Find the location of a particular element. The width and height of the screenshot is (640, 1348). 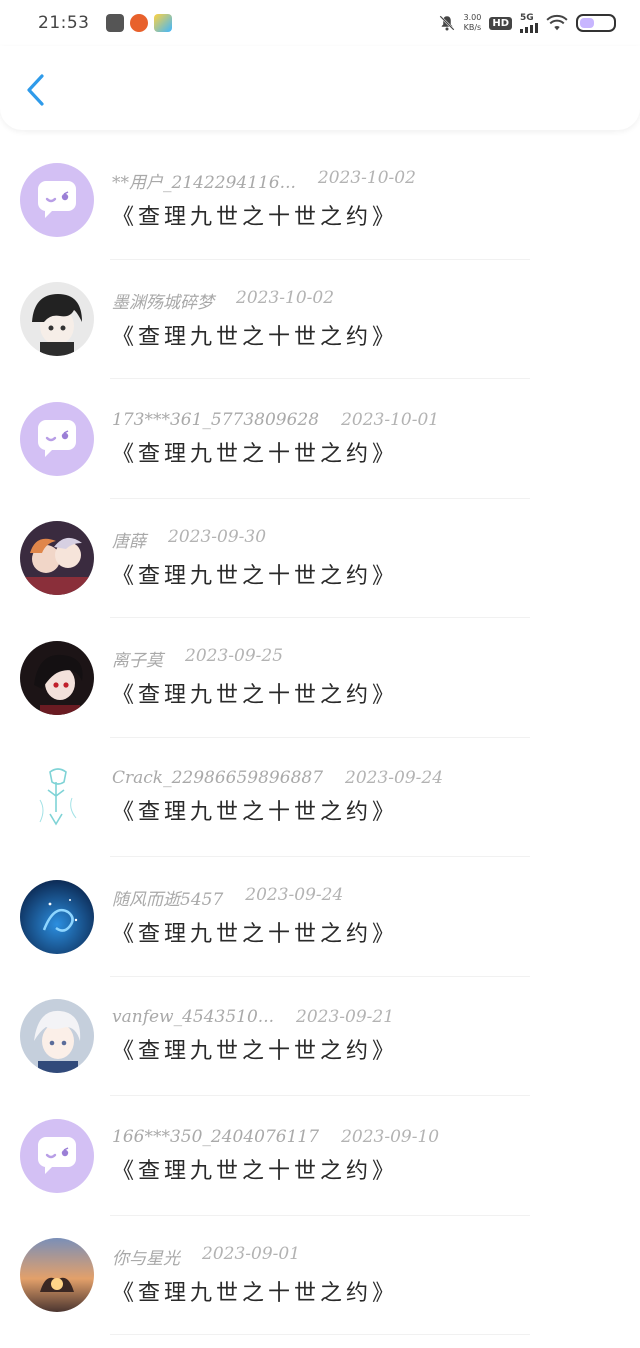

signal-icon is located at coordinates (529, 27).